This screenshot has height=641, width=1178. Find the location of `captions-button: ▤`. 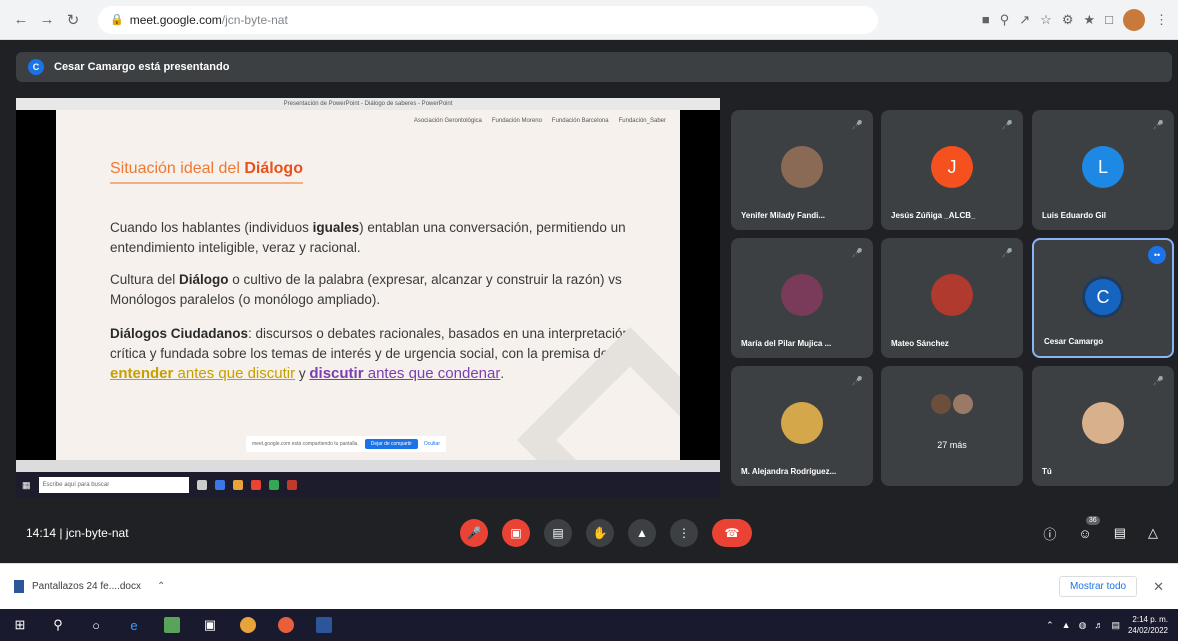

captions-button: ▤ is located at coordinates (558, 533).